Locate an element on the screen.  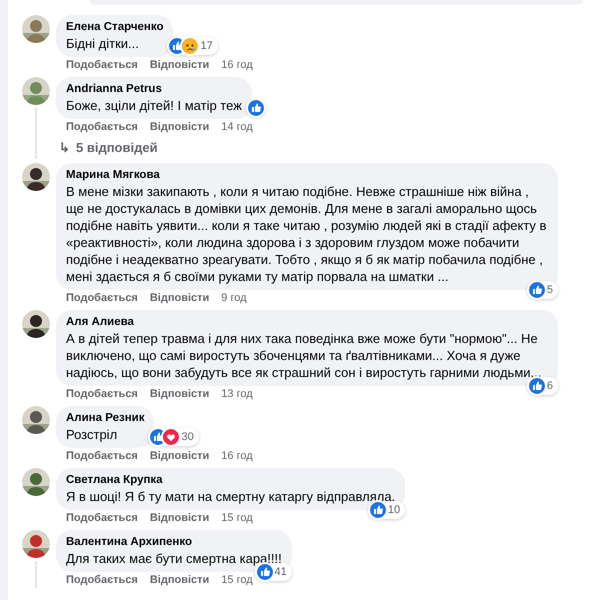
author-name: Валентина Архипенко is located at coordinates (174, 542).